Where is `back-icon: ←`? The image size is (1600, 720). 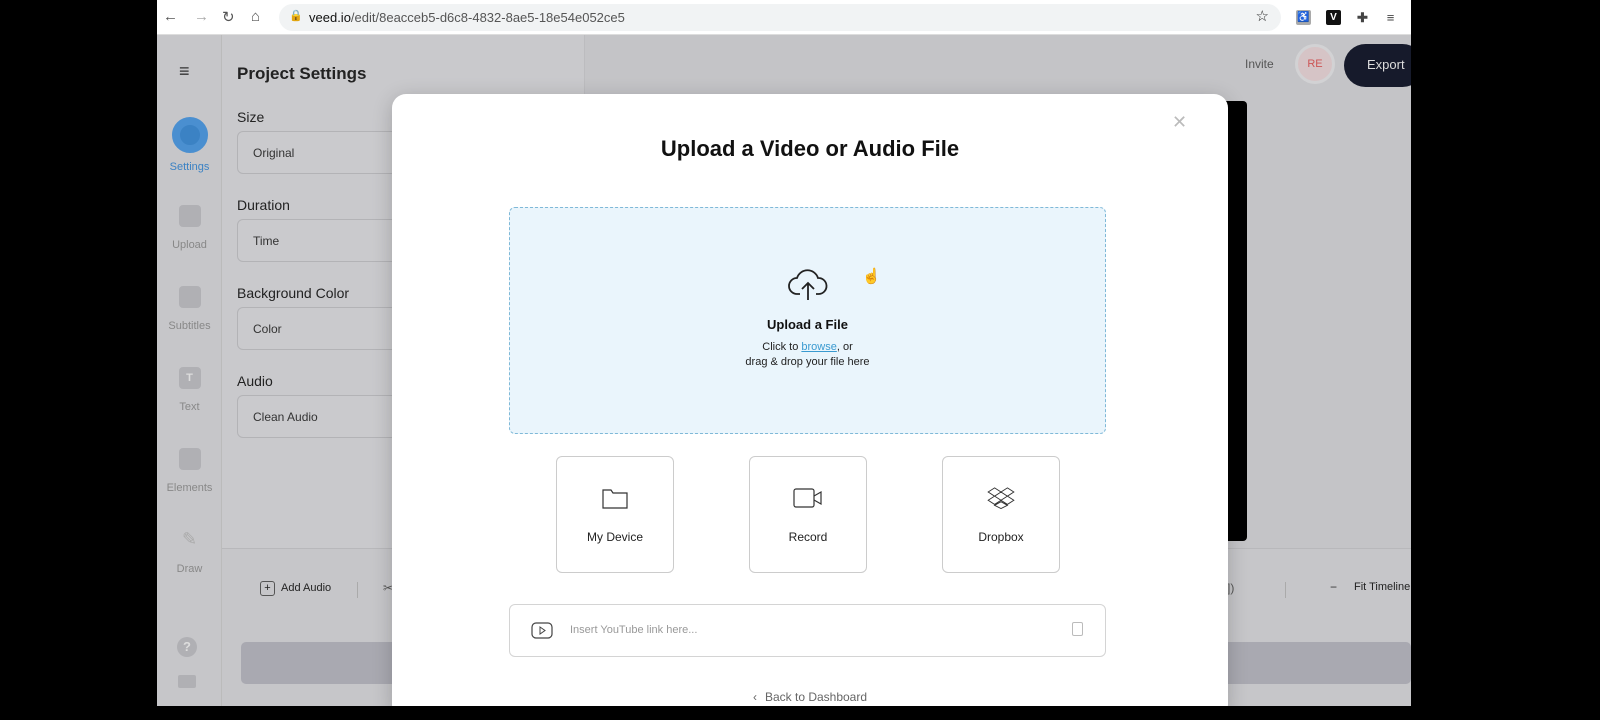 back-icon: ← is located at coordinates (170, 16).